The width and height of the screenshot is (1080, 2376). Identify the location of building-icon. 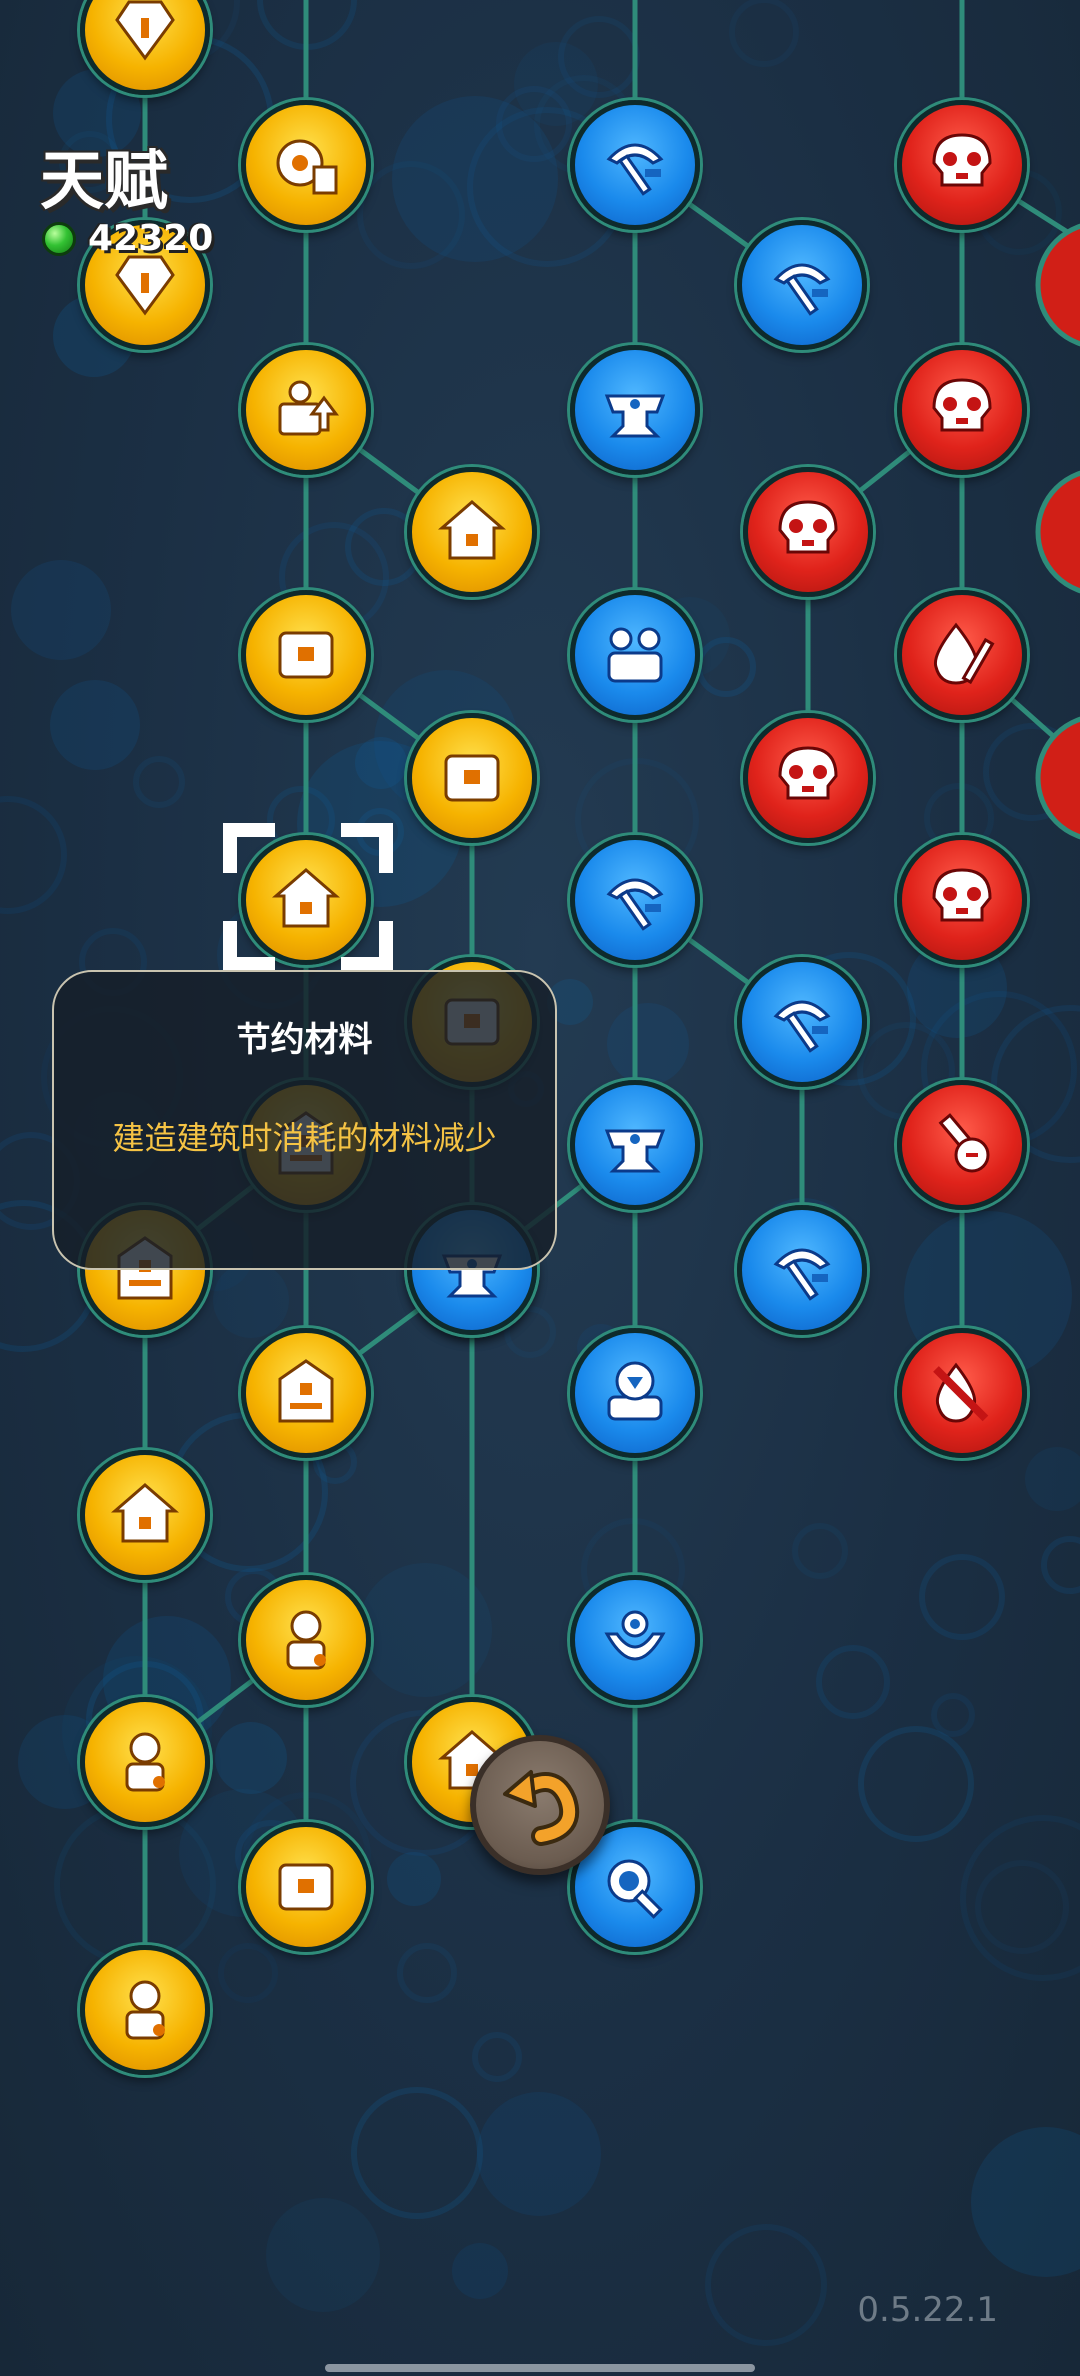
(306, 1391).